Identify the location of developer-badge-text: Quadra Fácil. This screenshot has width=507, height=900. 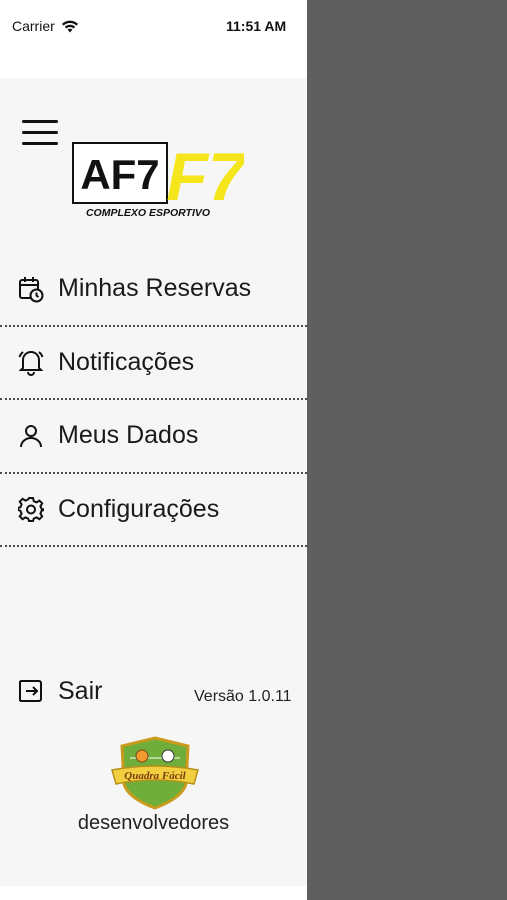
(155, 776).